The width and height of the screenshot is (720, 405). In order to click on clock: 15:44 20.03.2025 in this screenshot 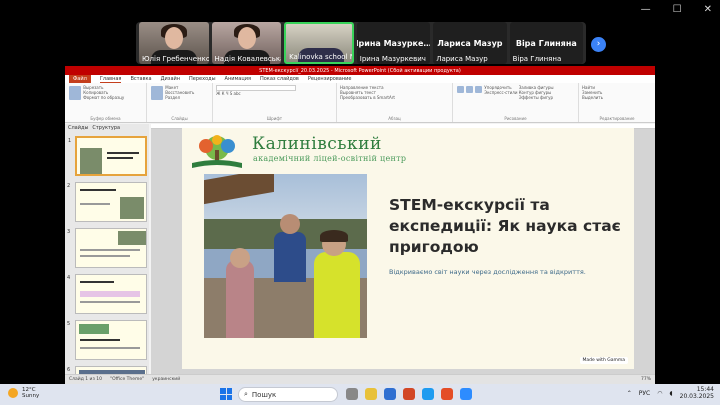, I will do `click(697, 393)`.